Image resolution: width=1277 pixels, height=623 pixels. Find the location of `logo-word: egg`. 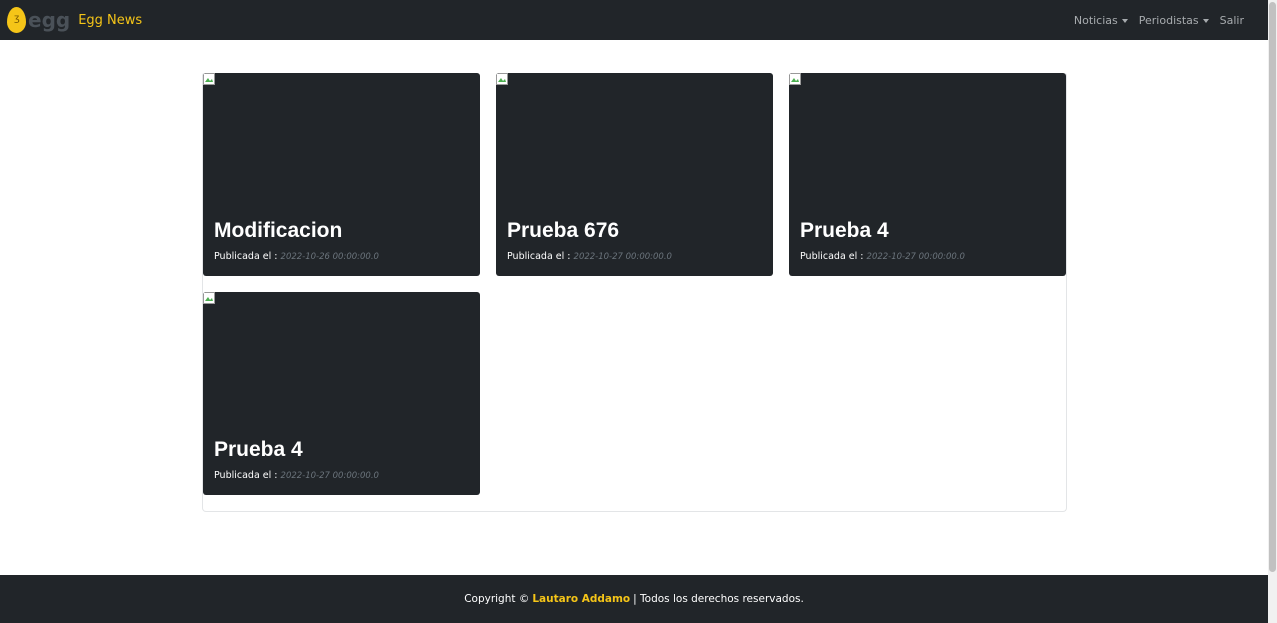

logo-word: egg is located at coordinates (49, 20).